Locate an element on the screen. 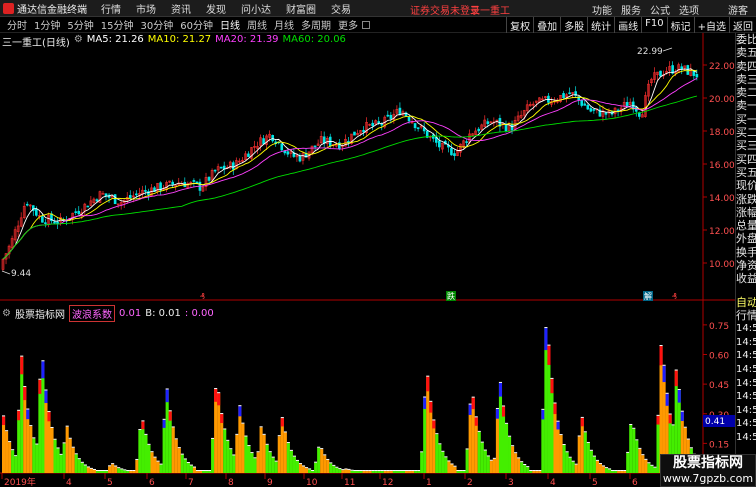 This screenshot has width=756, height=487. overlay-button: 叠加 is located at coordinates (546, 25).